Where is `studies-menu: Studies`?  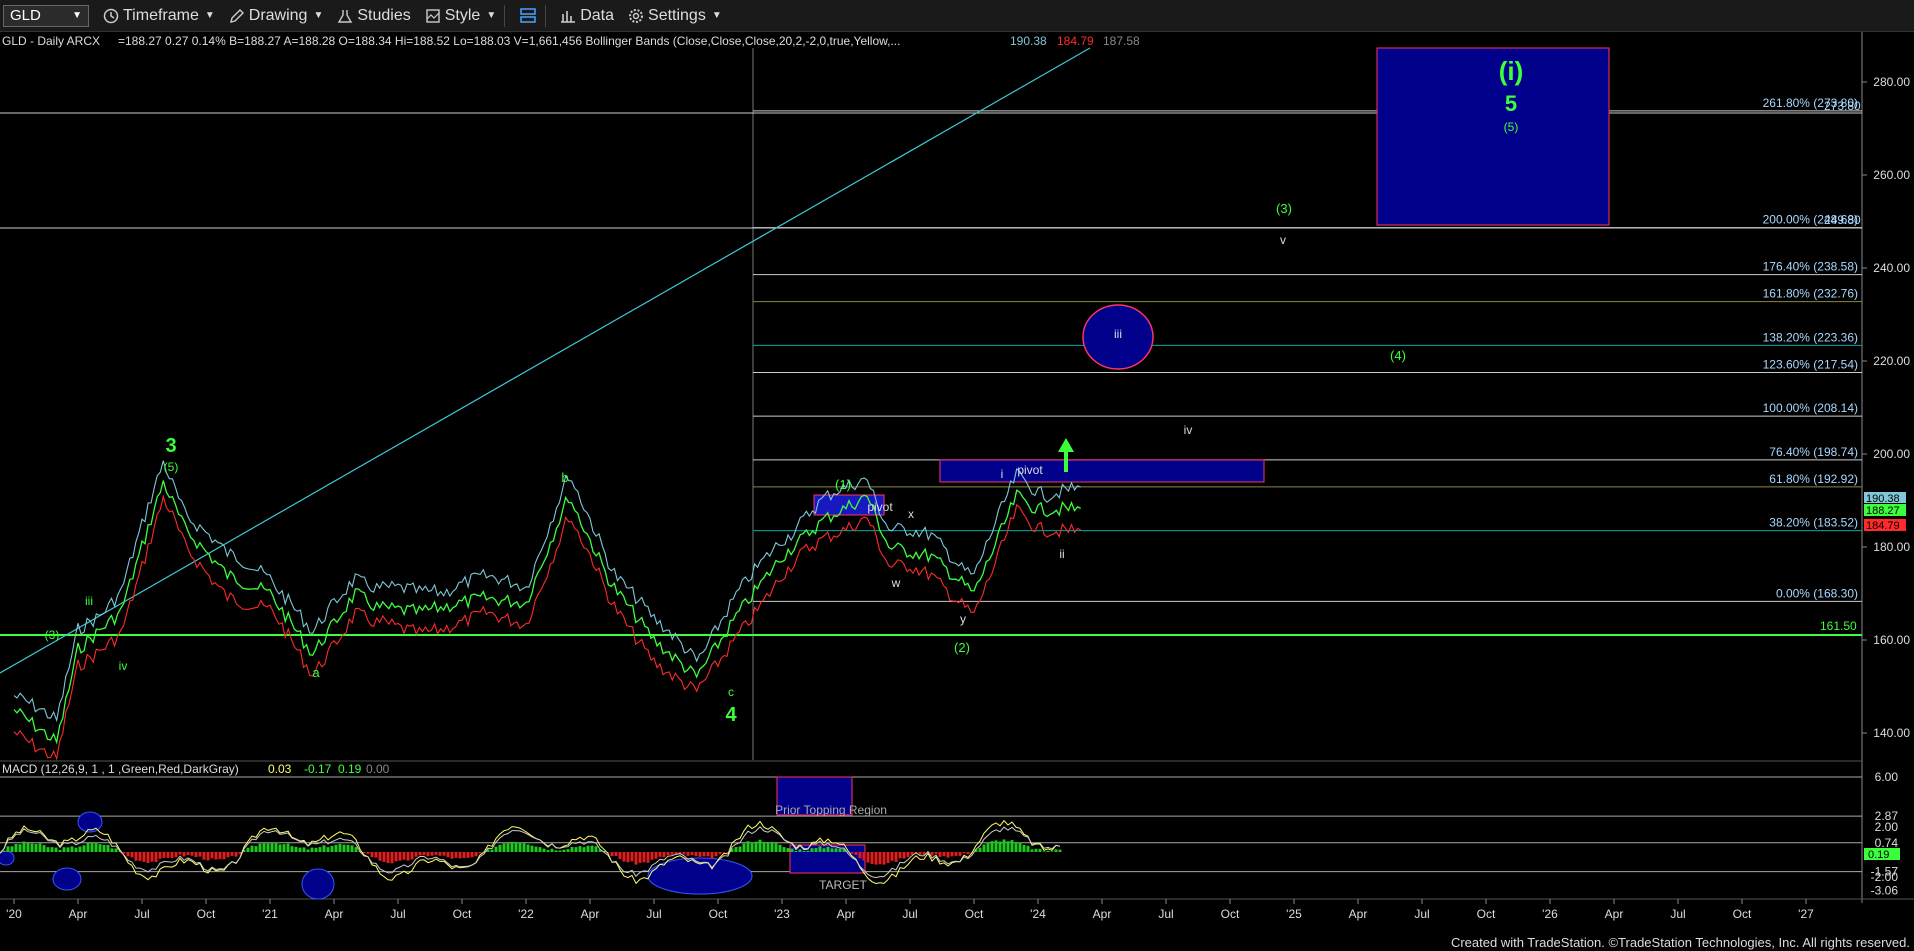 studies-menu: Studies is located at coordinates (374, 16).